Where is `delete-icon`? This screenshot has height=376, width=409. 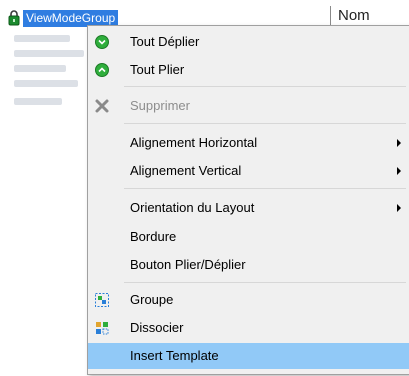 delete-icon is located at coordinates (102, 106).